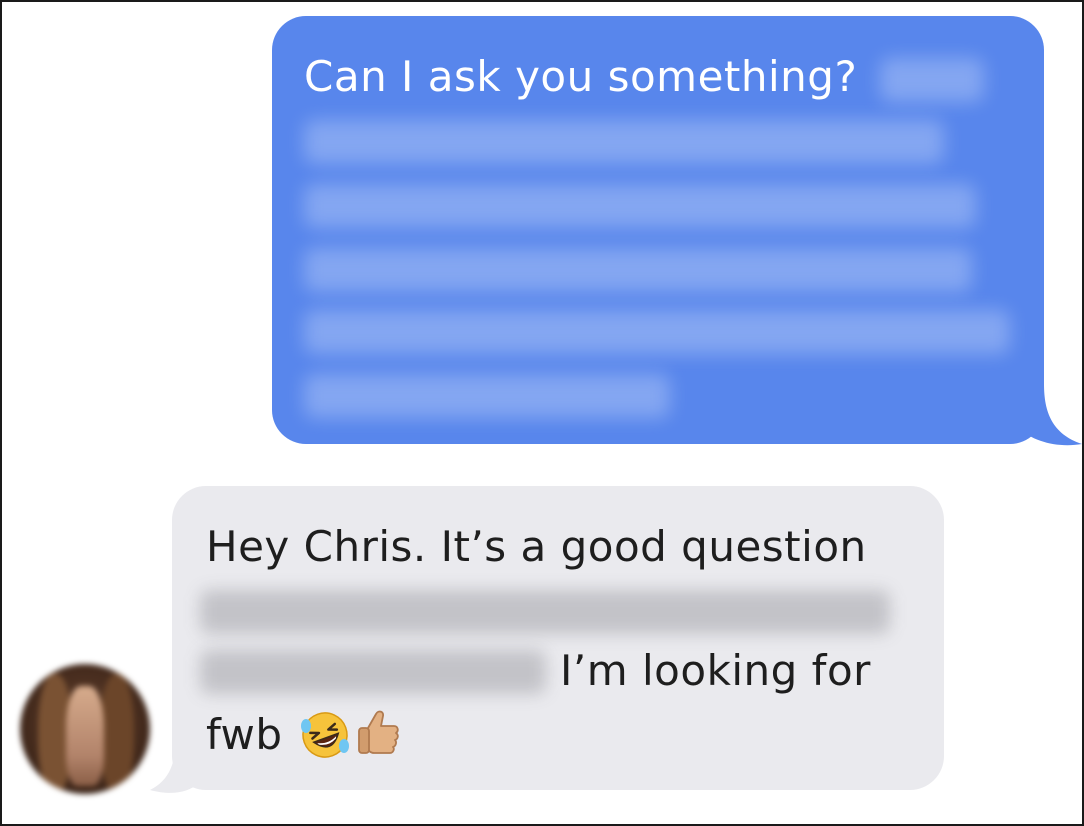 The height and width of the screenshot is (826, 1084). I want to click on received-message-line-4: fwb, so click(244, 734).